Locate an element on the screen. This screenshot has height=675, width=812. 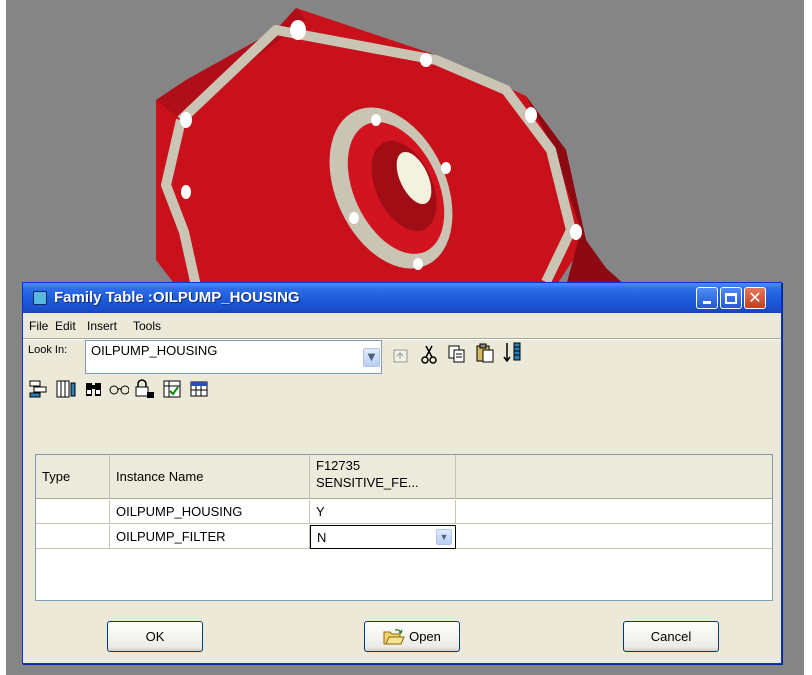
app-icon is located at coordinates (40, 298).